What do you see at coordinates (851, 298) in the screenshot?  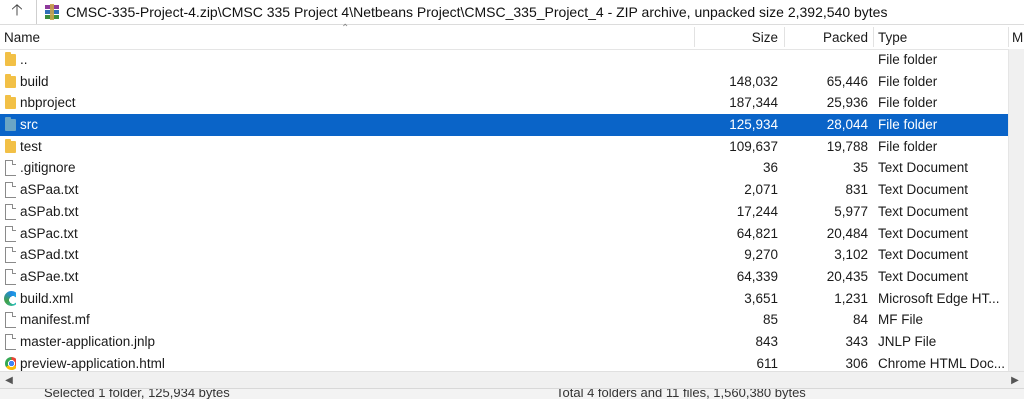 I see `file-packed-size: 1,231` at bounding box center [851, 298].